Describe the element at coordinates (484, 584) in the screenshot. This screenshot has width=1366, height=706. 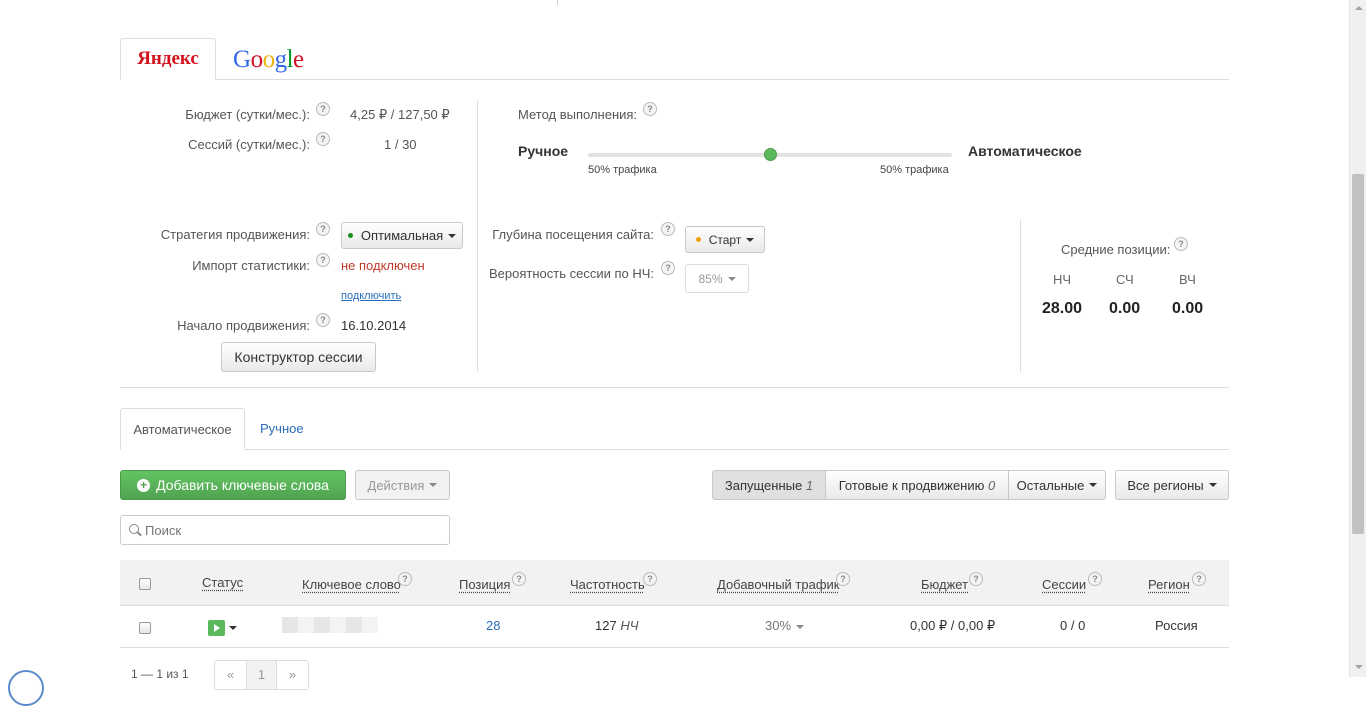
I see `header-position: Позиция` at that location.